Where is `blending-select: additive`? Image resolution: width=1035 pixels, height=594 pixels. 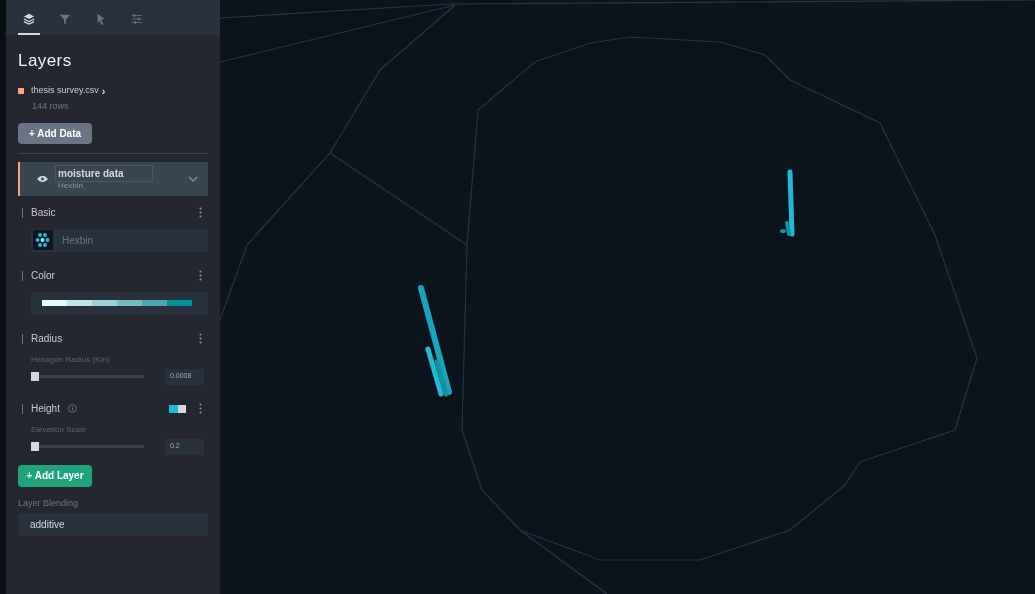
blending-select: additive is located at coordinates (113, 524).